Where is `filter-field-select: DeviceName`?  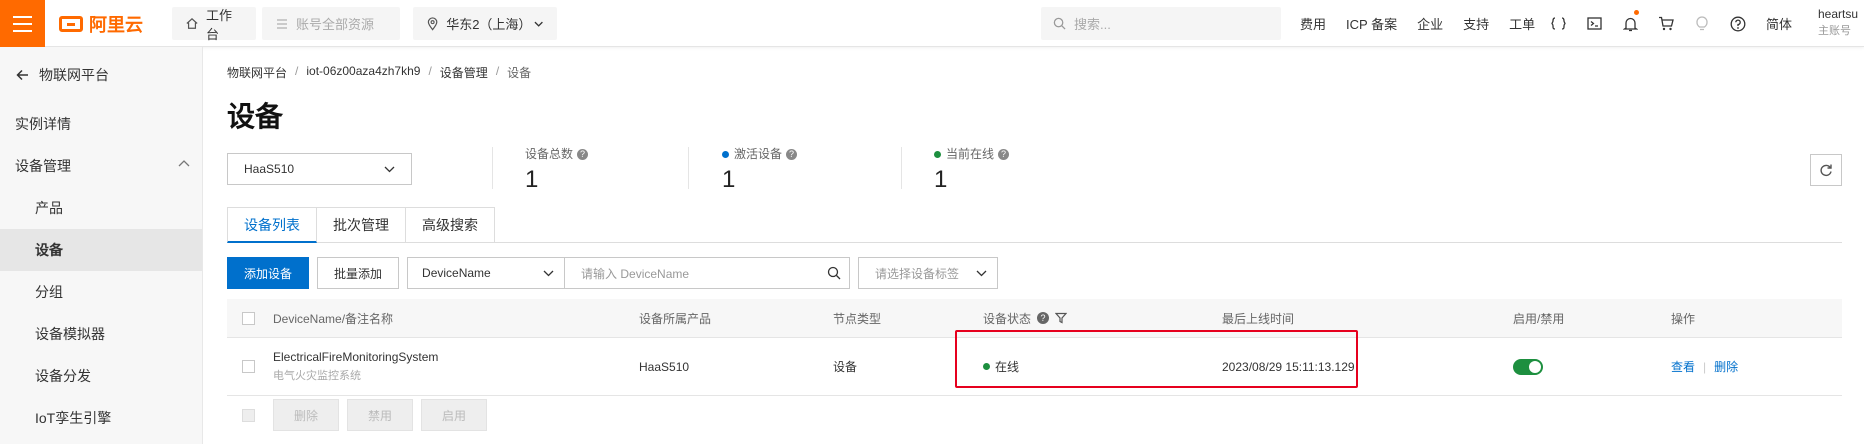
filter-field-select: DeviceName is located at coordinates (486, 273).